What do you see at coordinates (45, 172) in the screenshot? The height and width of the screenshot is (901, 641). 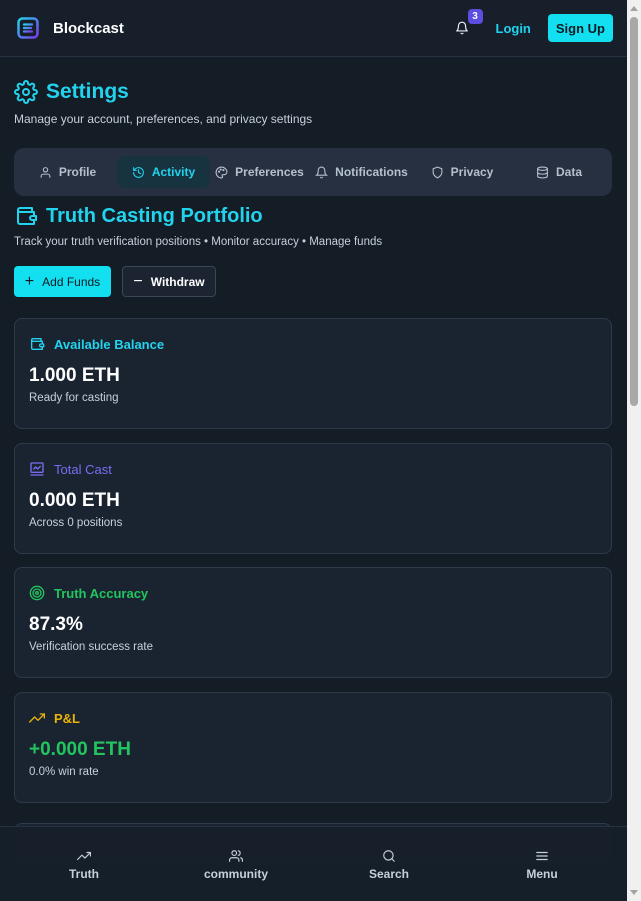 I see `user-icon` at bounding box center [45, 172].